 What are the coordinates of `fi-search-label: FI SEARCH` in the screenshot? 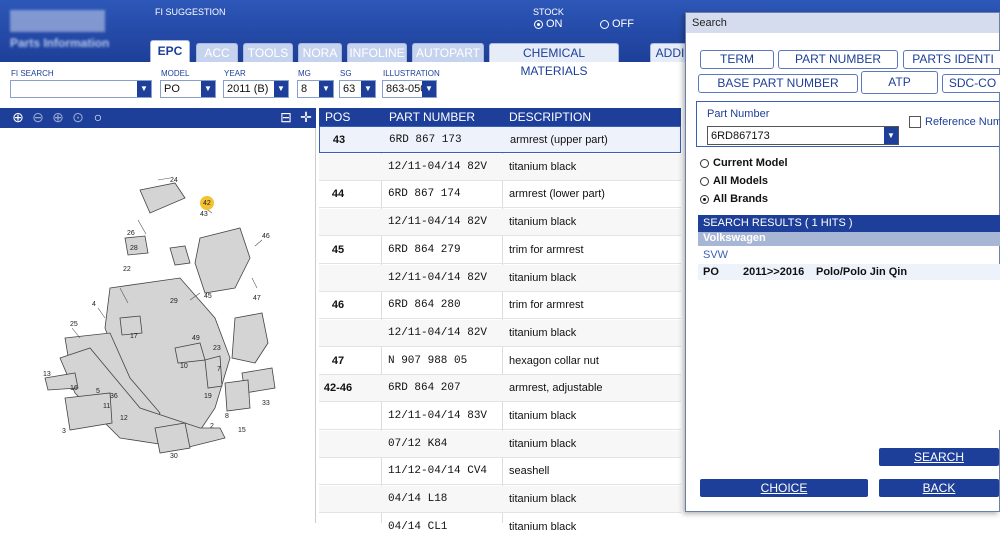 It's located at (32, 73).